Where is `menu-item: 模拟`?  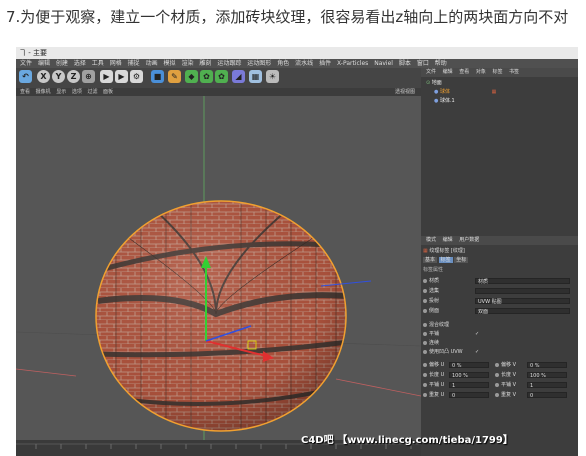
menu-item: 模拟 is located at coordinates (170, 63).